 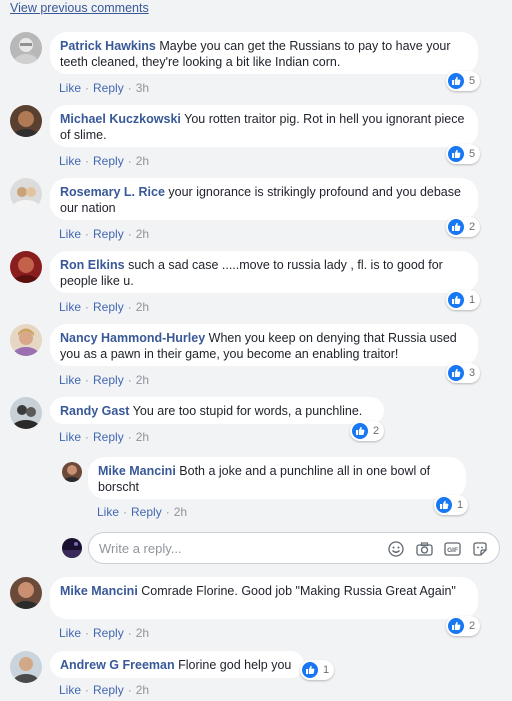 What do you see at coordinates (142, 88) in the screenshot?
I see `comment-timestamp: 3h` at bounding box center [142, 88].